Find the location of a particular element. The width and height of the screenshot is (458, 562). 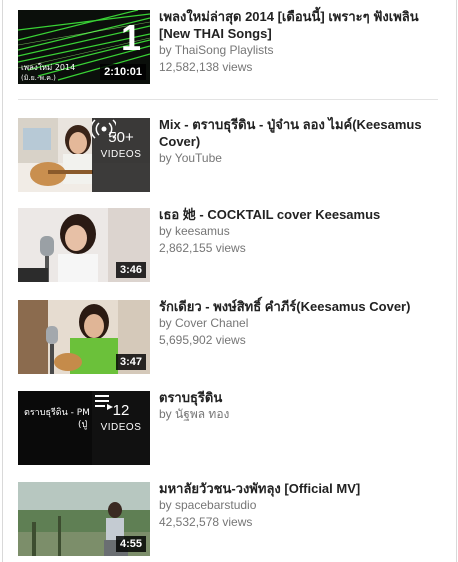

video-title-link: ตราบธุรีดิน is located at coordinates (304, 397).